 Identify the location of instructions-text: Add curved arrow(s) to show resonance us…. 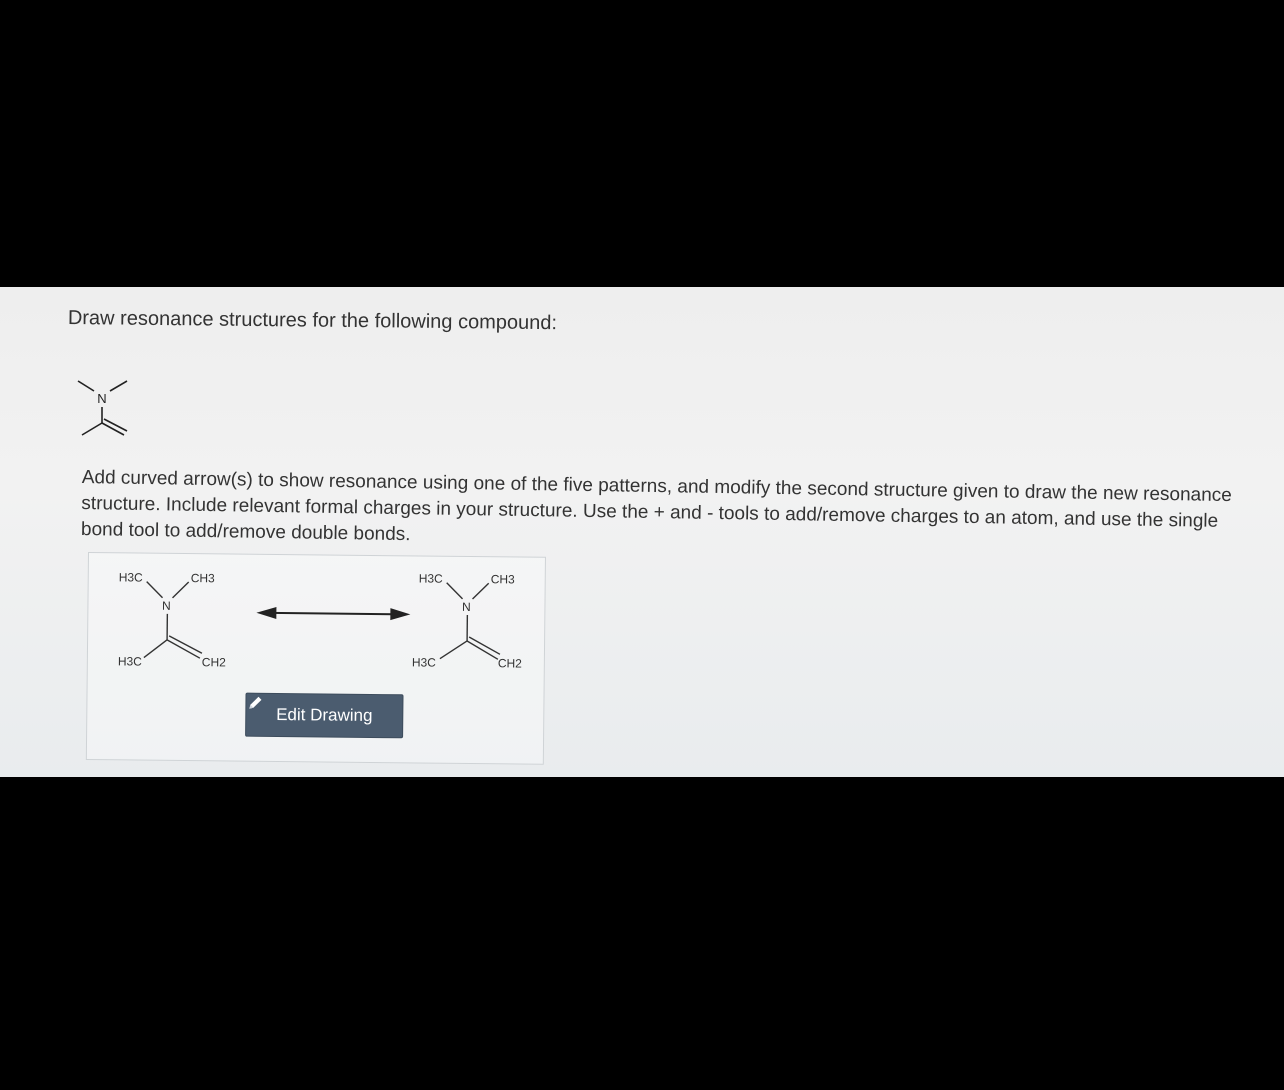
(656, 506).